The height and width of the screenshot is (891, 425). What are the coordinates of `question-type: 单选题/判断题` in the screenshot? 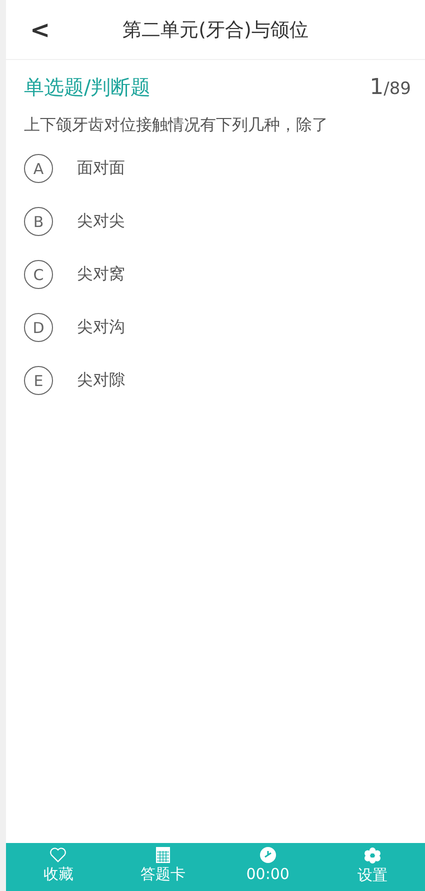 It's located at (87, 87).